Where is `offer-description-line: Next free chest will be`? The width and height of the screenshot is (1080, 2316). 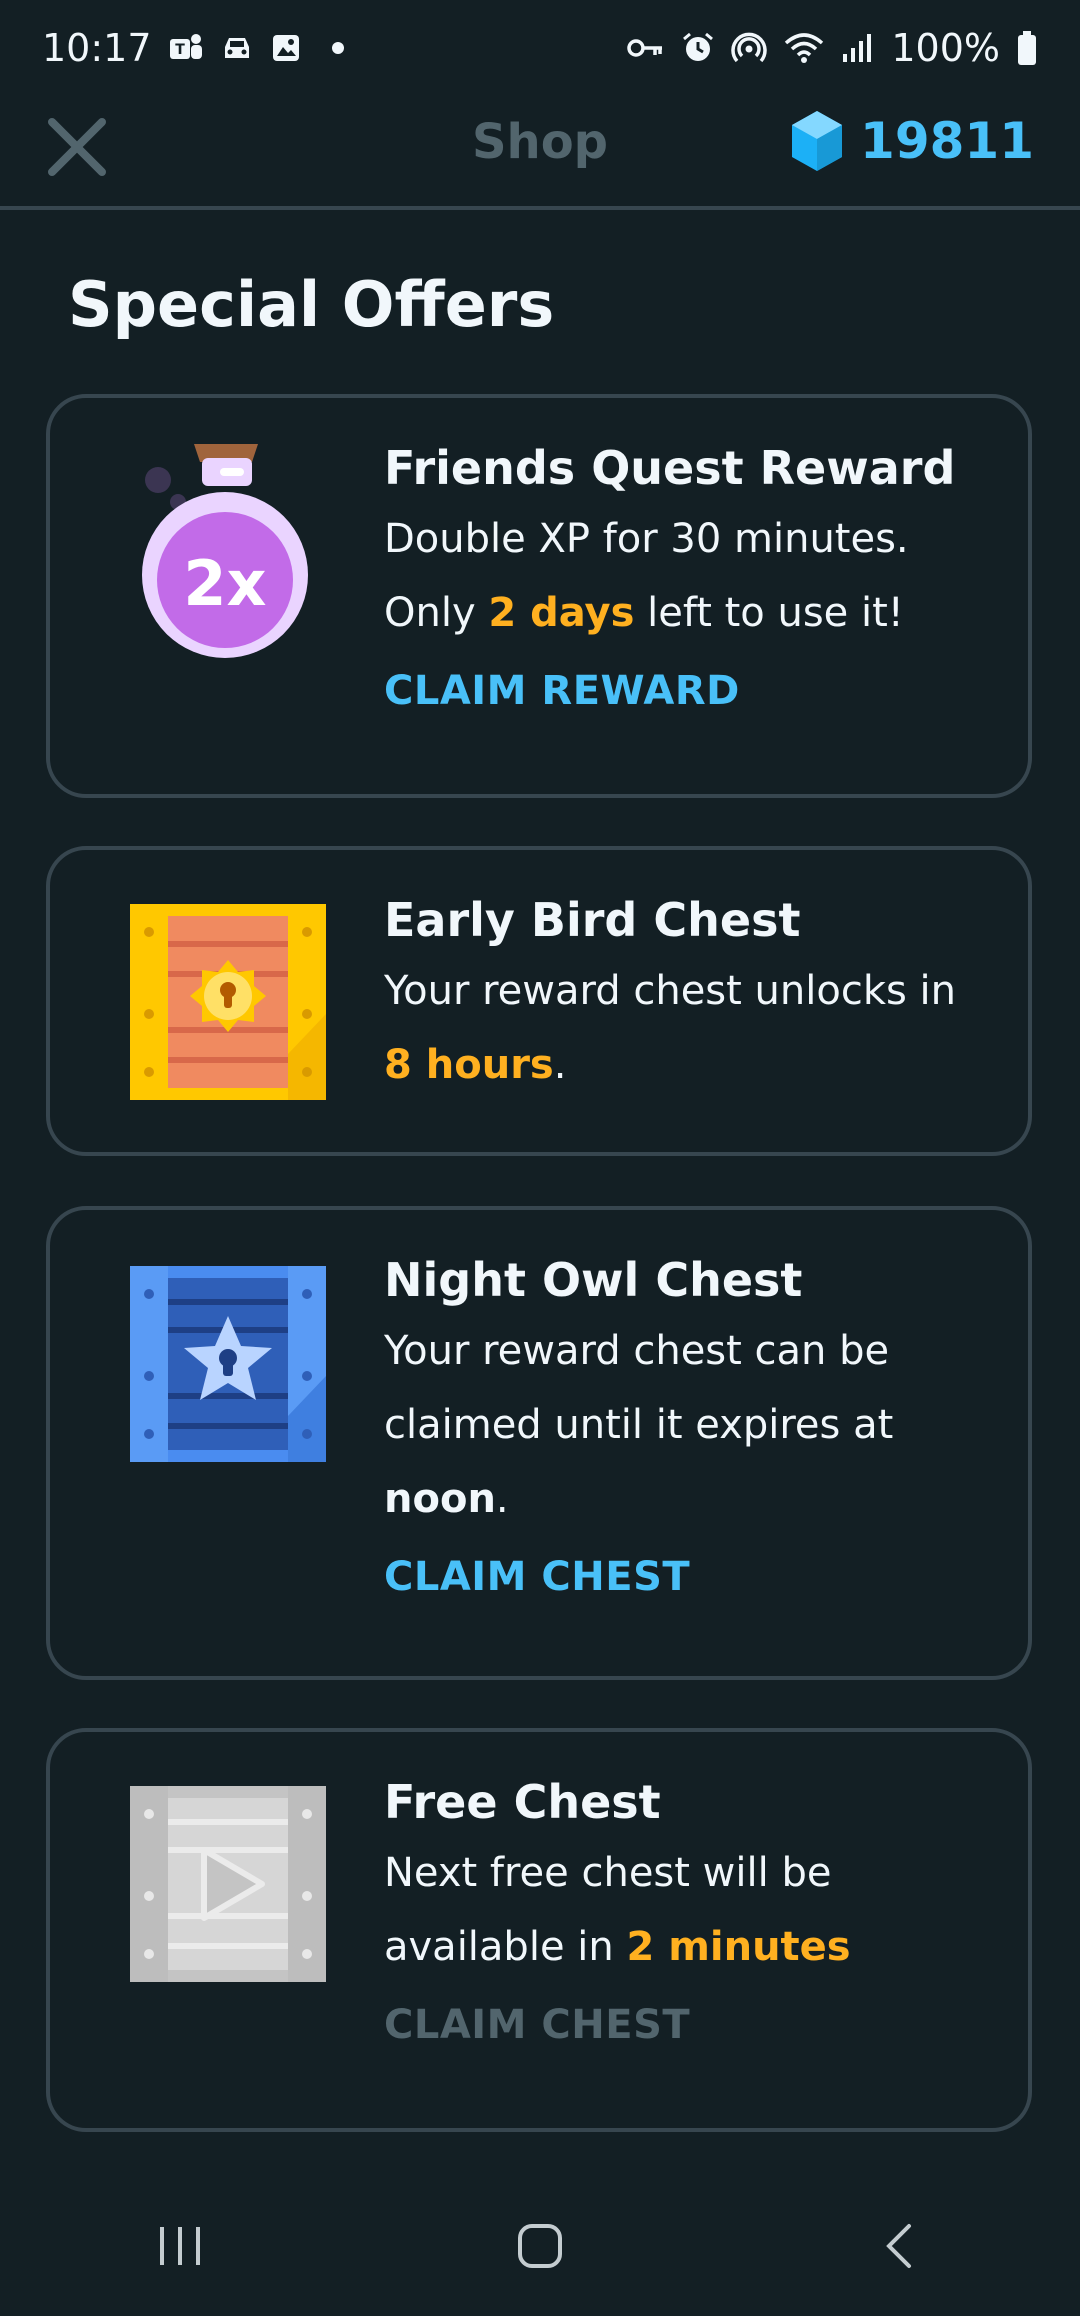 offer-description-line: Next free chest will be is located at coordinates (608, 1873).